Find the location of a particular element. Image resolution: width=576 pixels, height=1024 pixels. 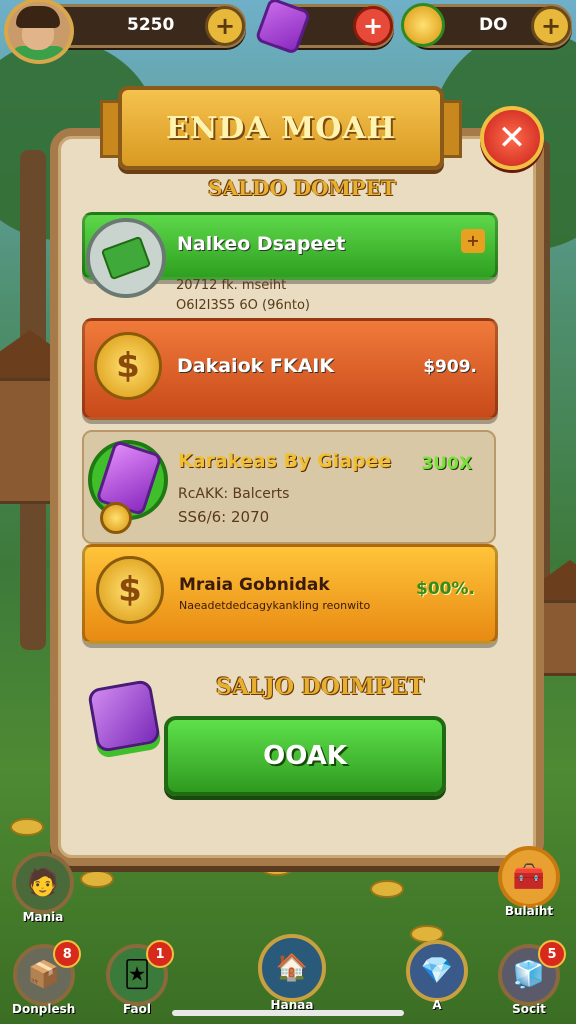

home-icon: 🏠 is located at coordinates (292, 968).